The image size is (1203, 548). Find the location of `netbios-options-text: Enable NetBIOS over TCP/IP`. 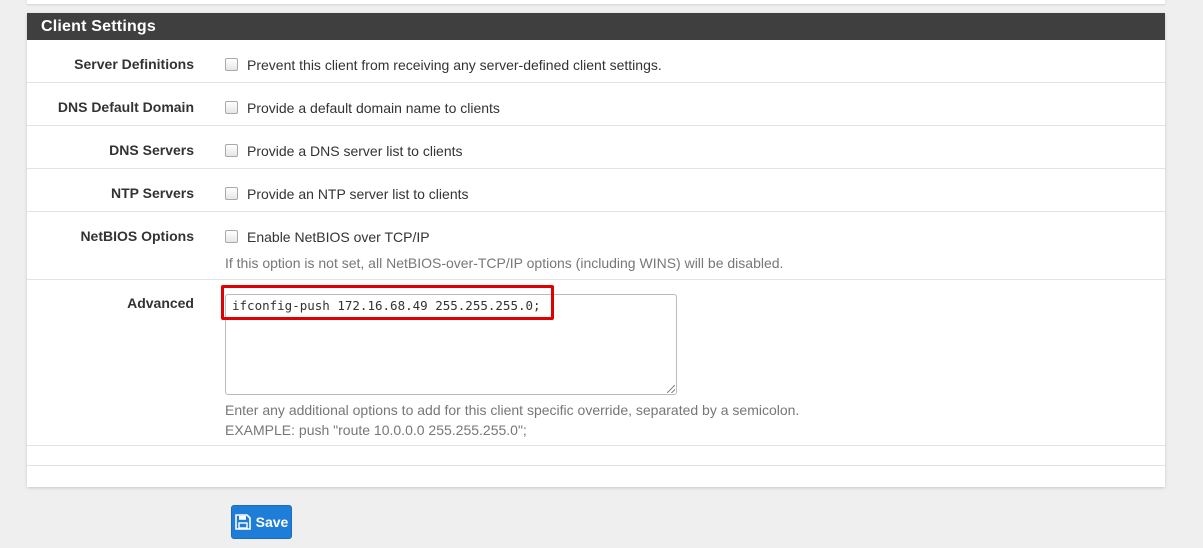

netbios-options-text: Enable NetBIOS over TCP/IP is located at coordinates (338, 236).